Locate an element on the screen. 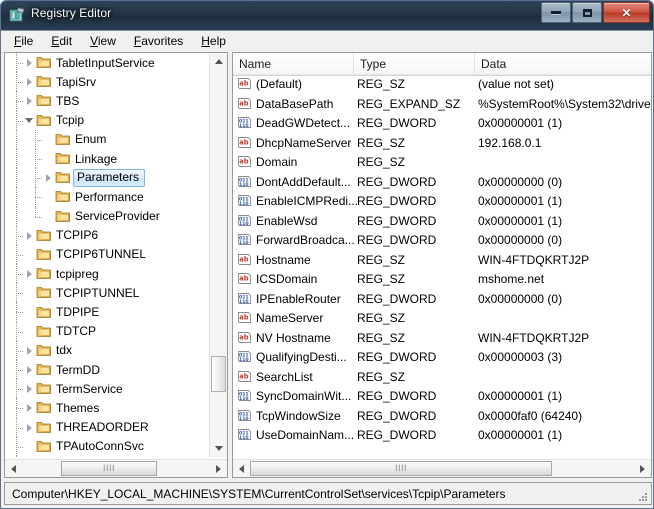 This screenshot has height=509, width=654. registry-value-row: ab SearchList REG_SZ is located at coordinates (442, 378).